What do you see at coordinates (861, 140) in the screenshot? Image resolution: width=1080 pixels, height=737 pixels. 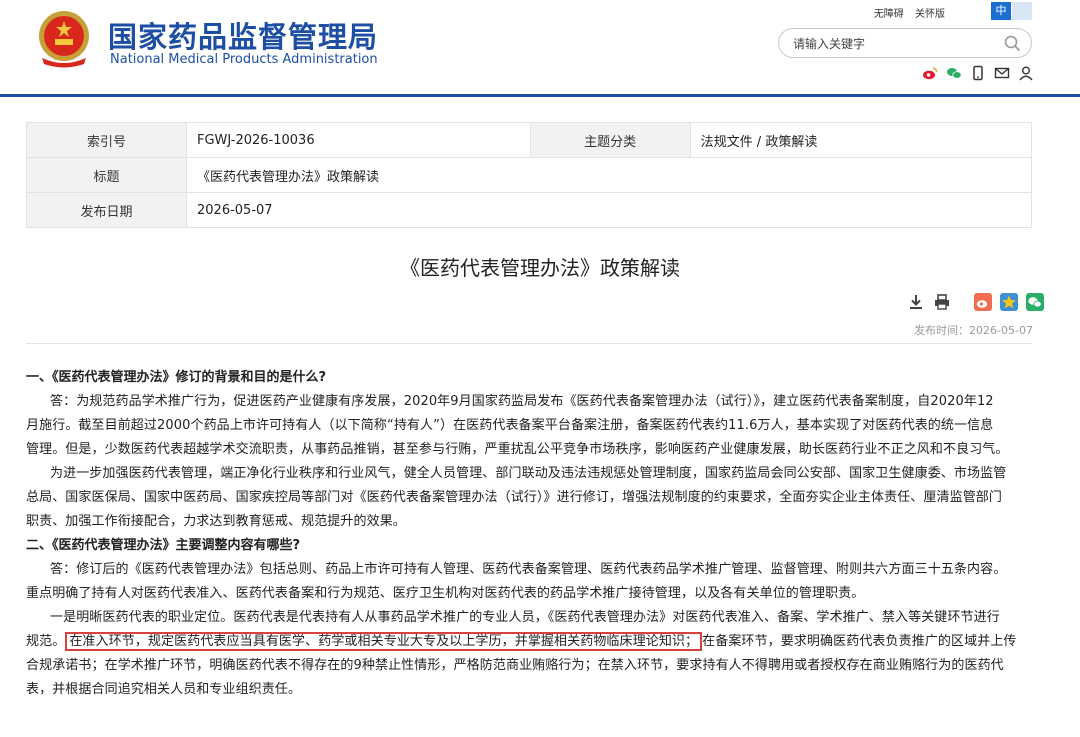 I see `category-value: 法规文件 / 政策解读` at bounding box center [861, 140].